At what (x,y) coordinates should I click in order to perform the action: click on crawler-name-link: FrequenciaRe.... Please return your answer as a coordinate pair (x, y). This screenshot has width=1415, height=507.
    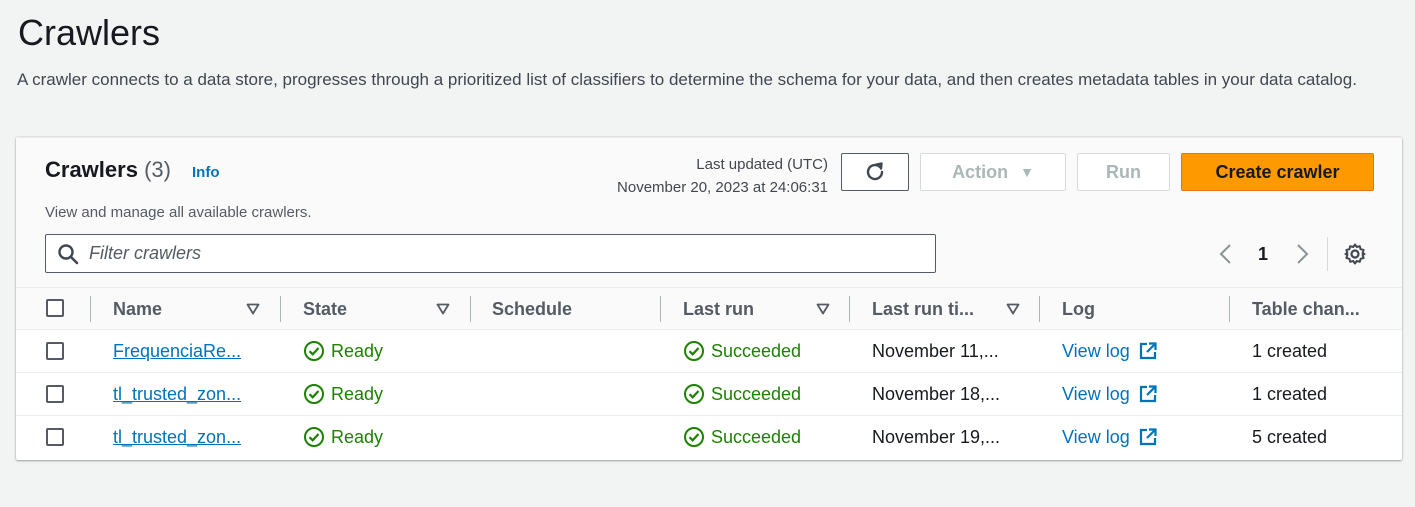
    Looking at the image, I should click on (177, 351).